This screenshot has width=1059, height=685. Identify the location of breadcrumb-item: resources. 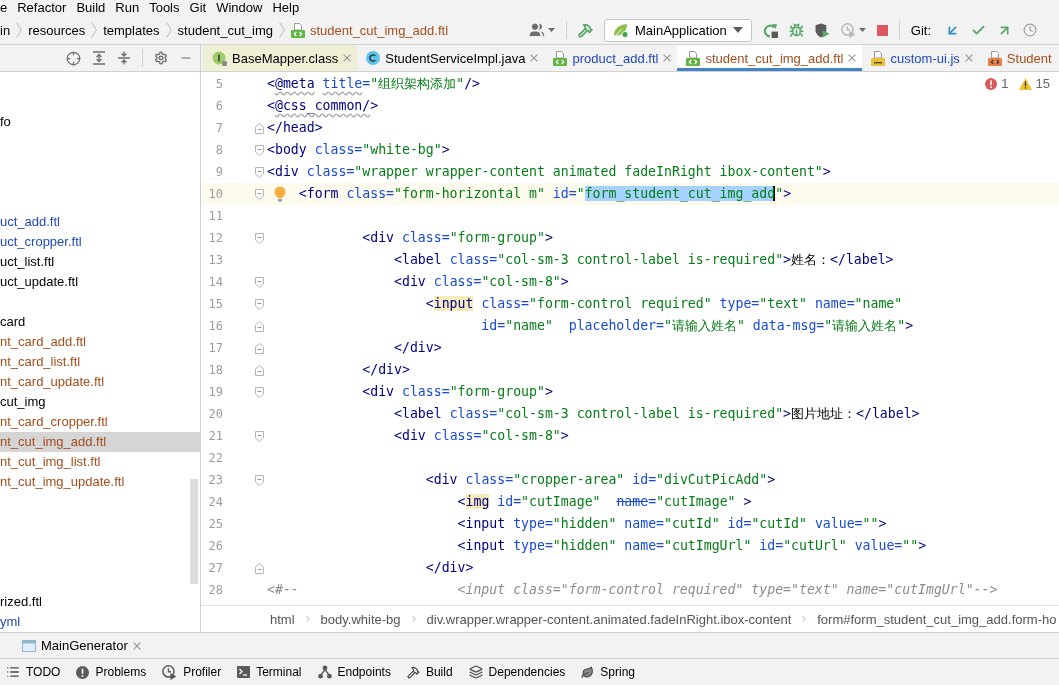
(57, 30).